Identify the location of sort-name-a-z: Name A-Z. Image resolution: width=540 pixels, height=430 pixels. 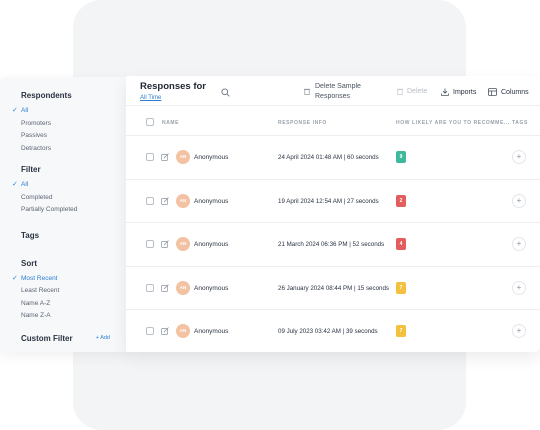
(63, 304).